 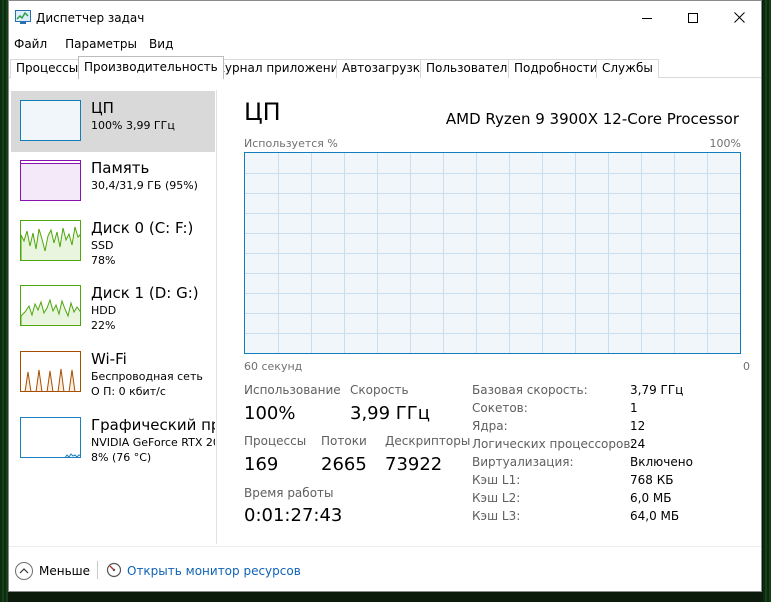 I want to click on menu-options: Параметры, so click(x=101, y=44).